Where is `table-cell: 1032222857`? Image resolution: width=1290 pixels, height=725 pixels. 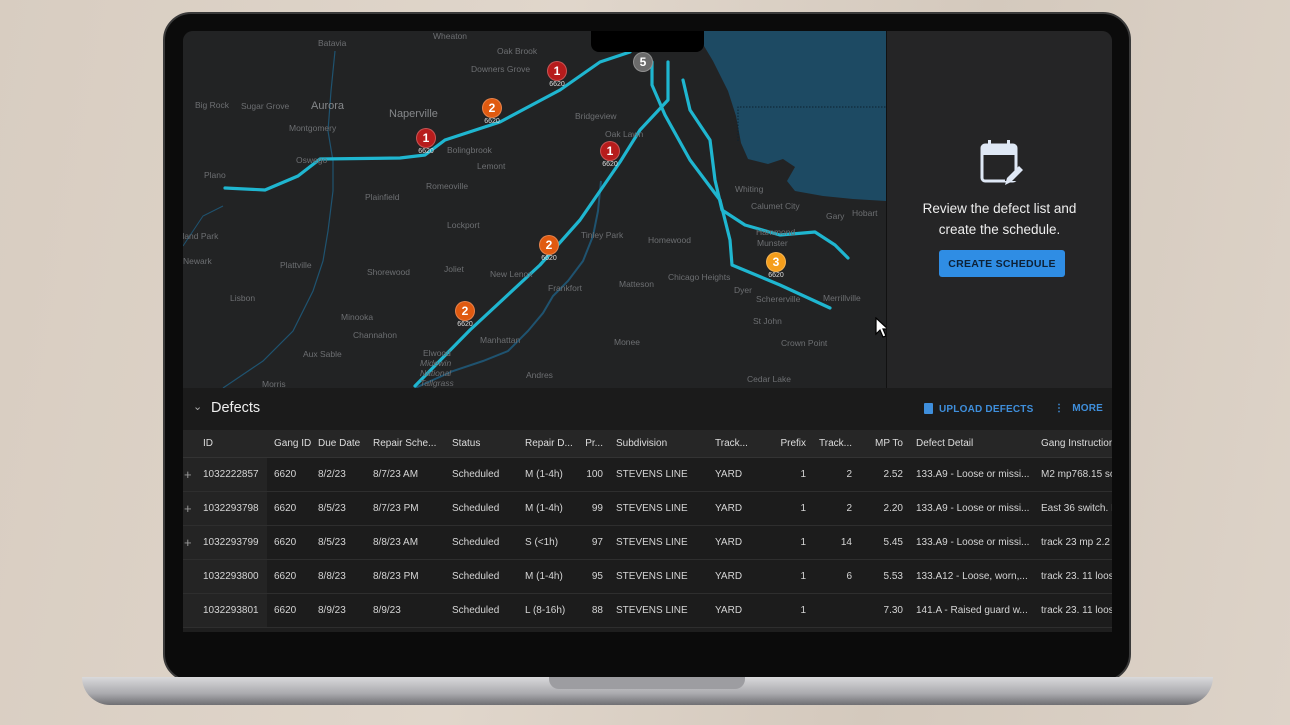
table-cell: 1032222857 is located at coordinates (231, 474).